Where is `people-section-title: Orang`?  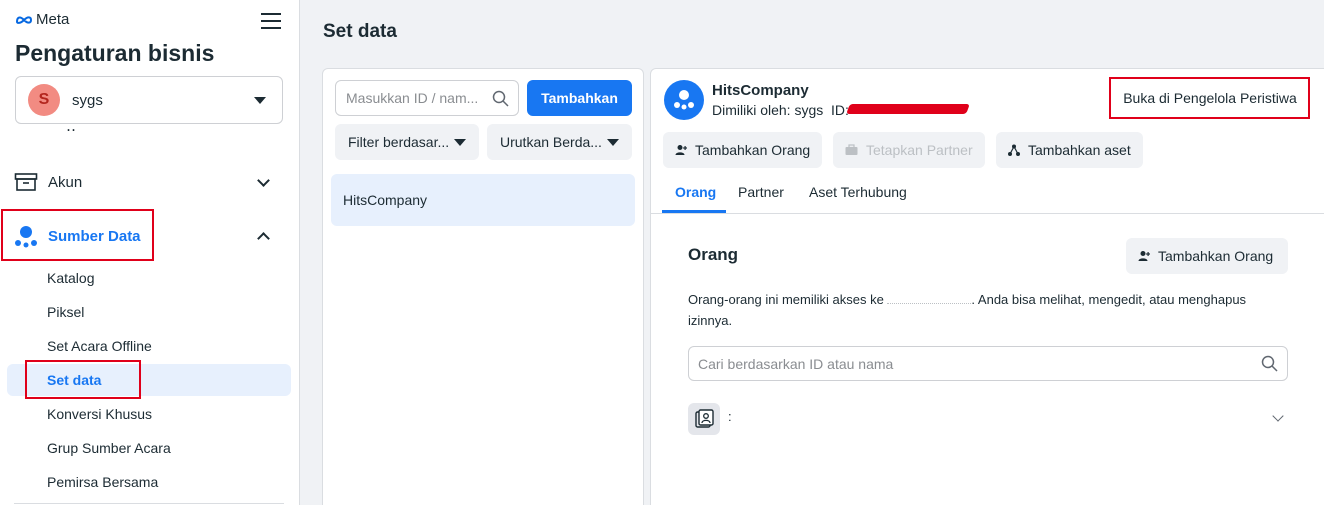 people-section-title: Orang is located at coordinates (713, 254).